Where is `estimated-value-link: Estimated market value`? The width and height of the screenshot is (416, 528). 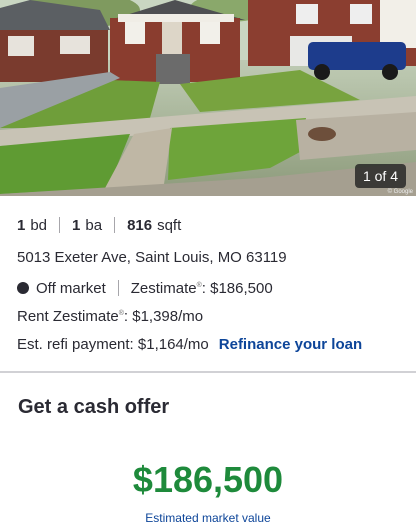 estimated-value-link: Estimated market value is located at coordinates (208, 518).